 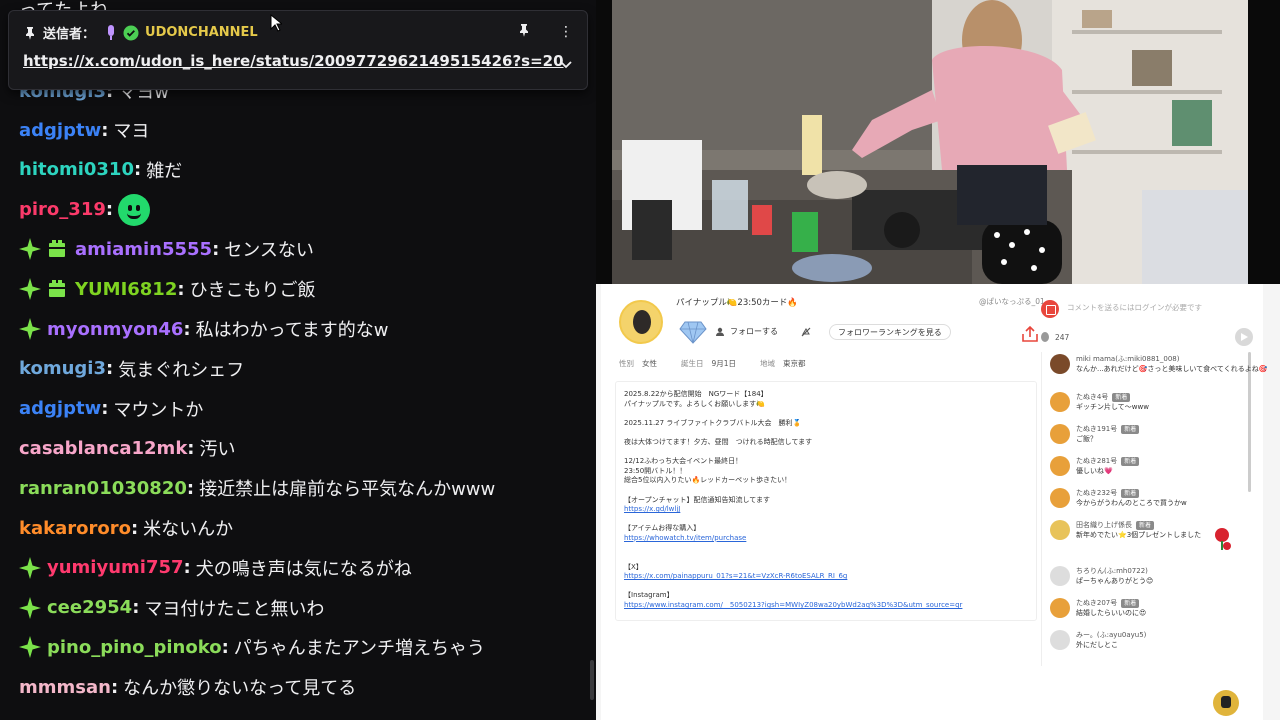 What do you see at coordinates (89, 607) in the screenshot?
I see `chat-username: cee2954` at bounding box center [89, 607].